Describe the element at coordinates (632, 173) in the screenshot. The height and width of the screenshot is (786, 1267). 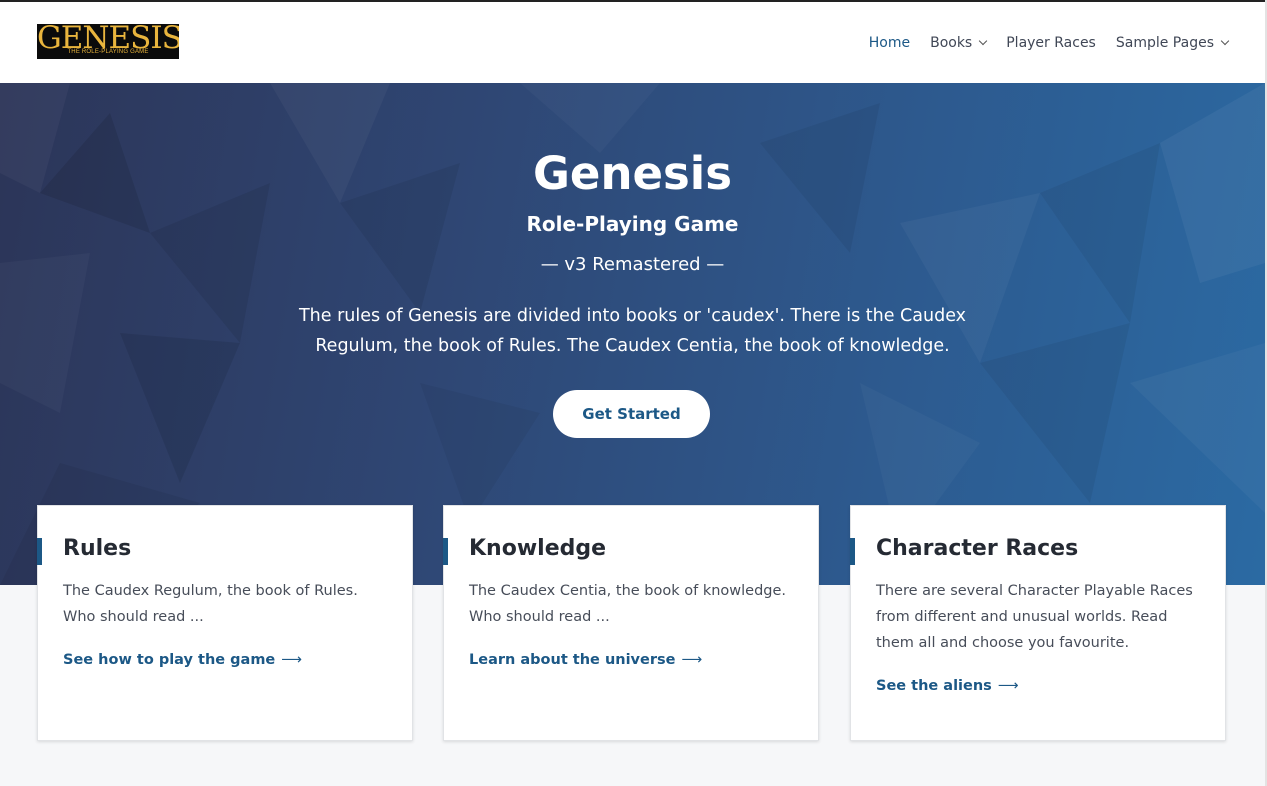
I see `hero-title: Genesis` at that location.